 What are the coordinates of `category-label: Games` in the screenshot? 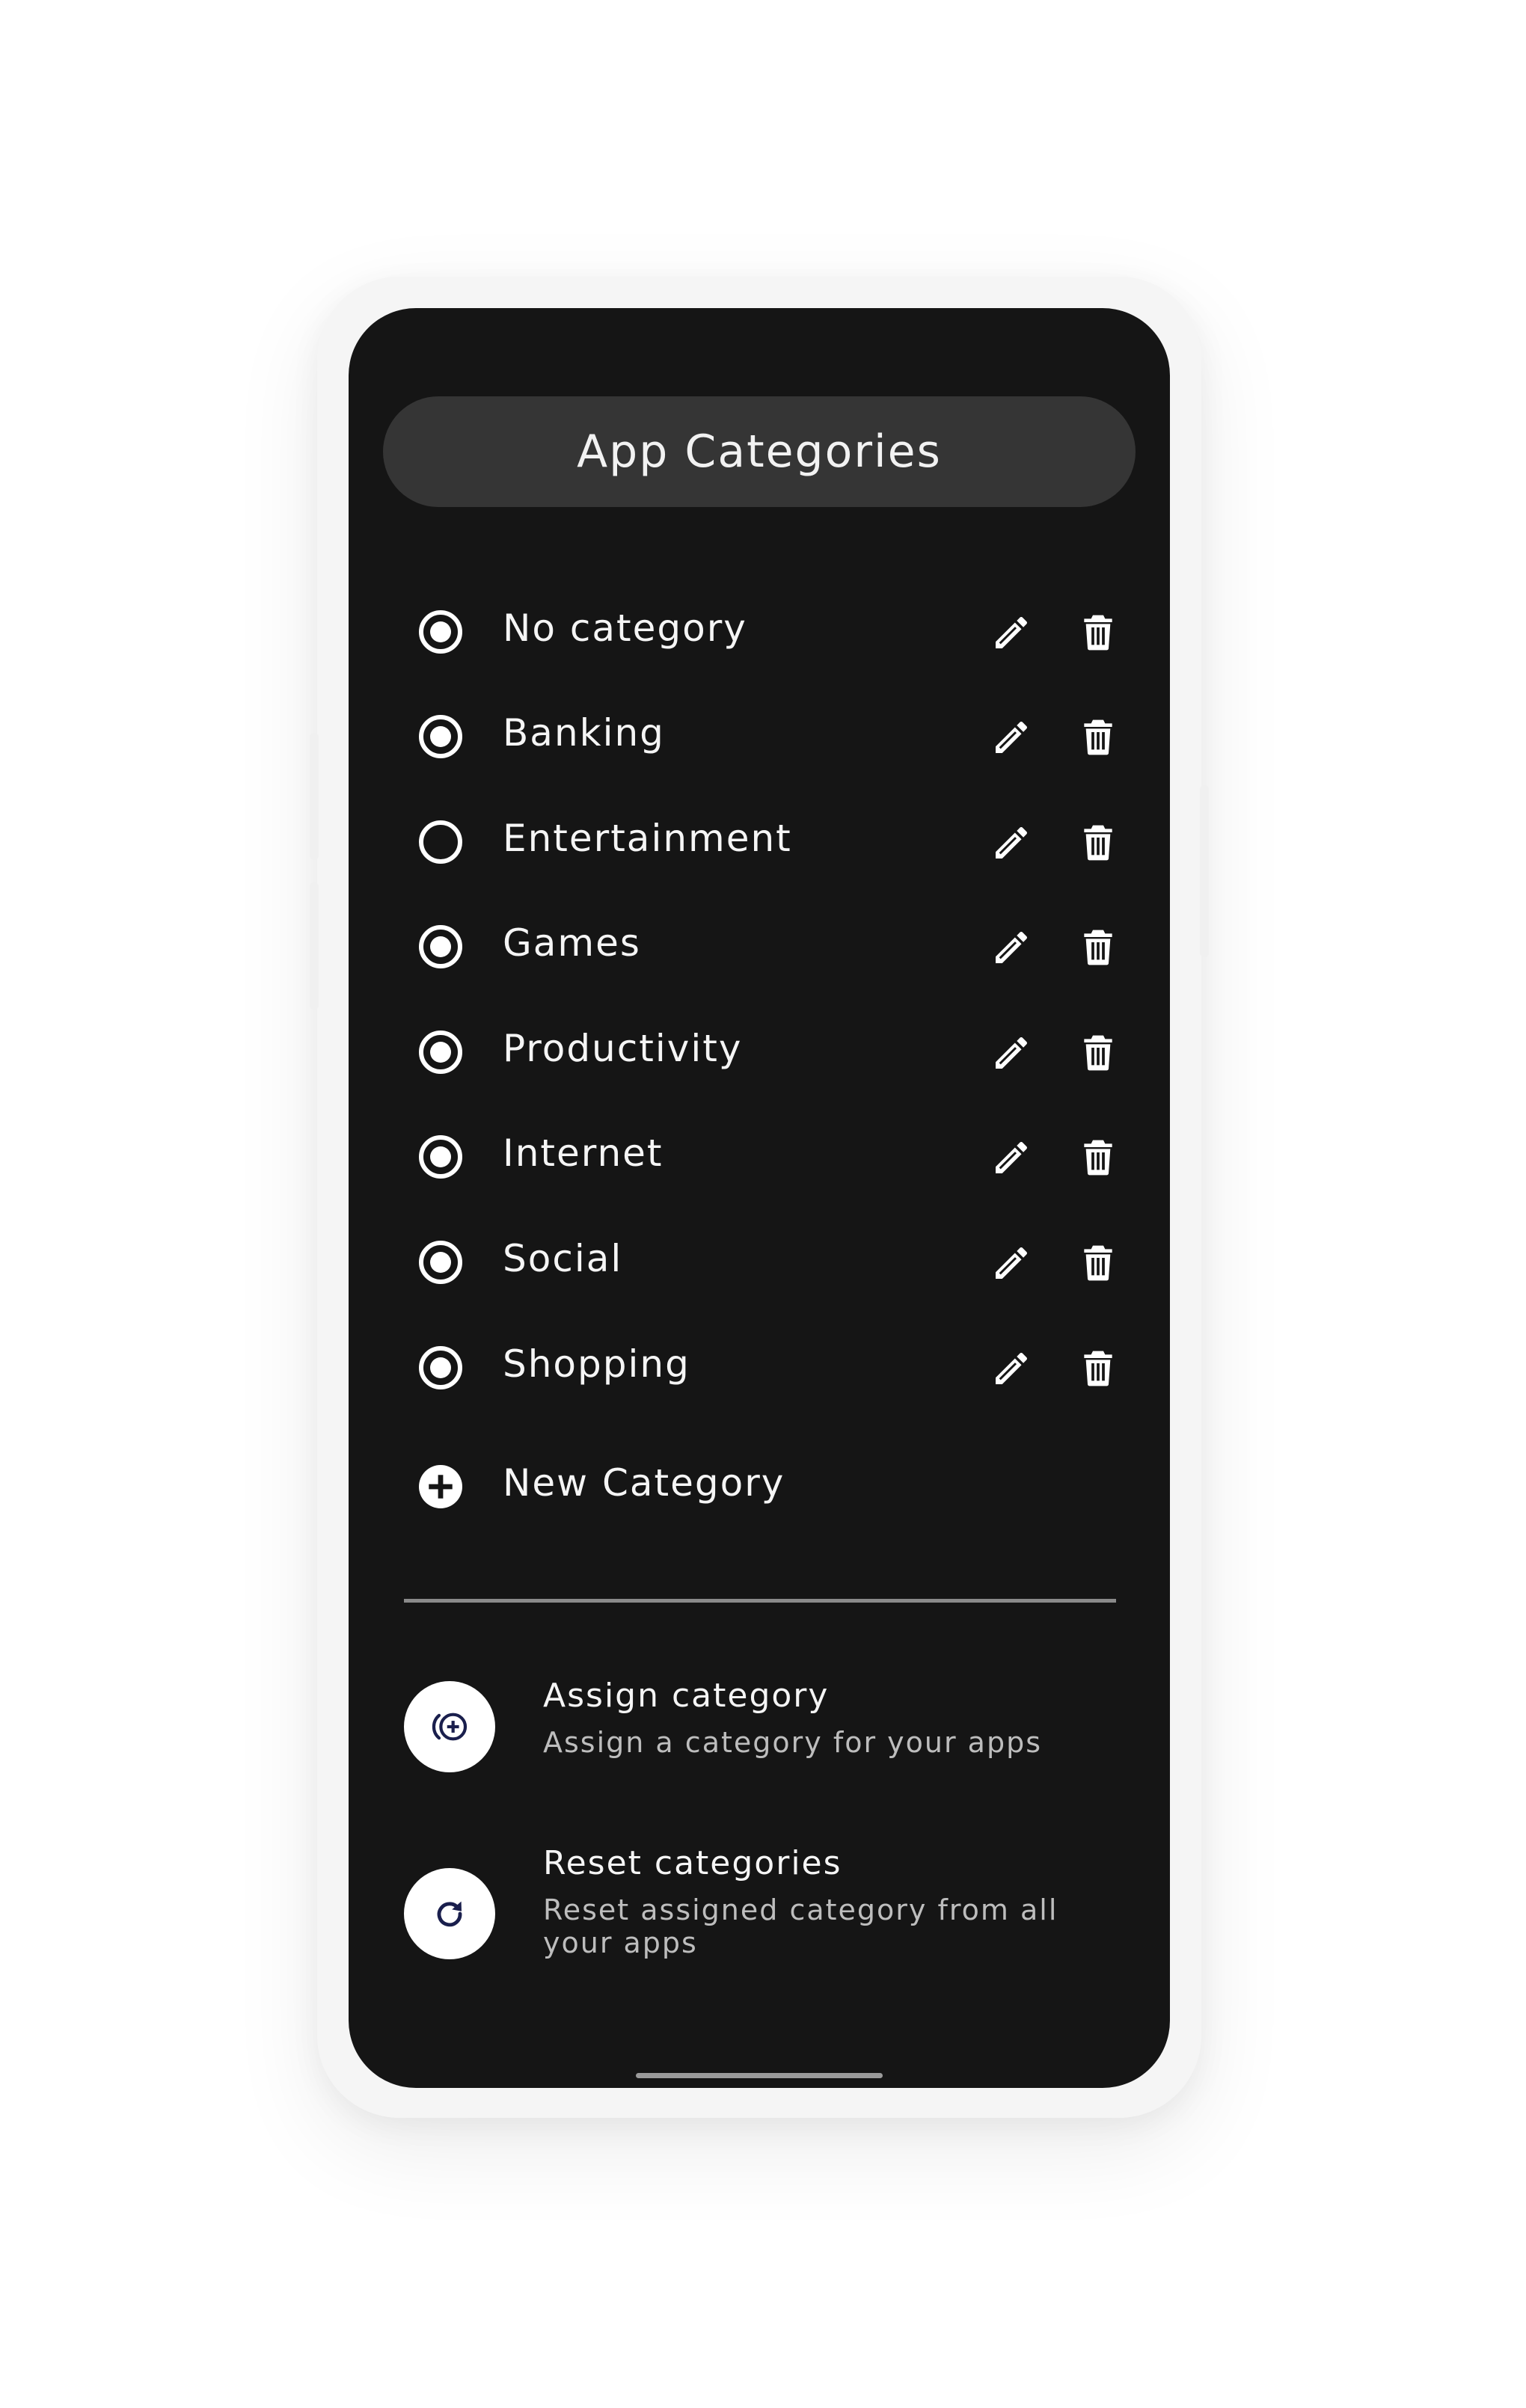 It's located at (572, 943).